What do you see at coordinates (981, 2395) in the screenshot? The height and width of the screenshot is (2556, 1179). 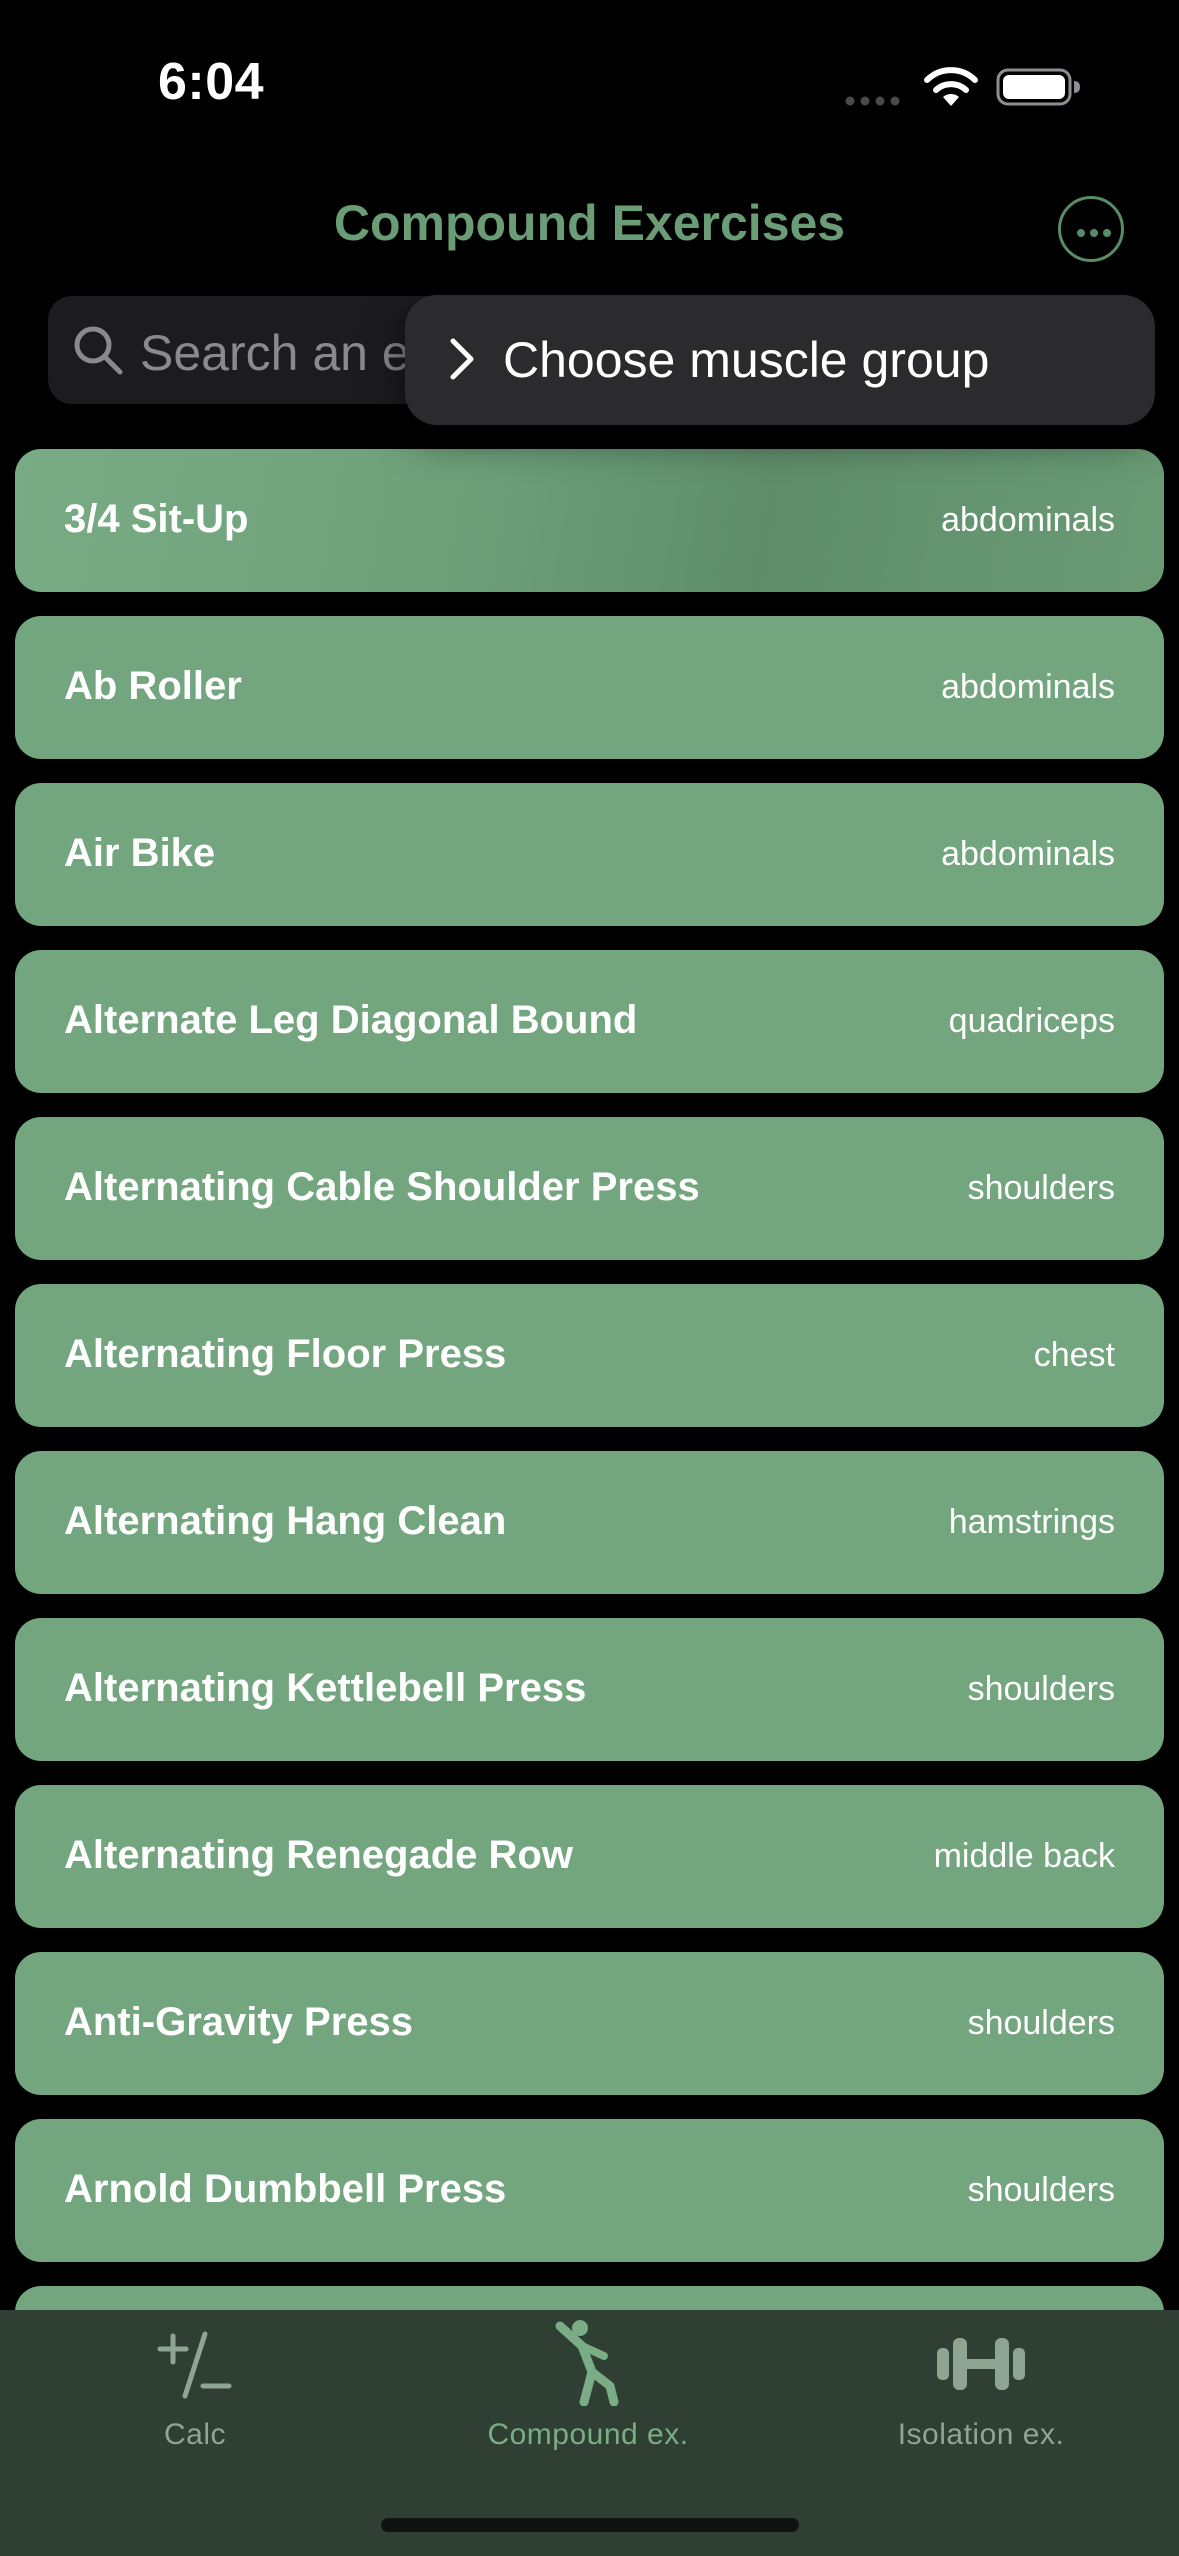 I see `tab-isolation: Isolation ex.` at bounding box center [981, 2395].